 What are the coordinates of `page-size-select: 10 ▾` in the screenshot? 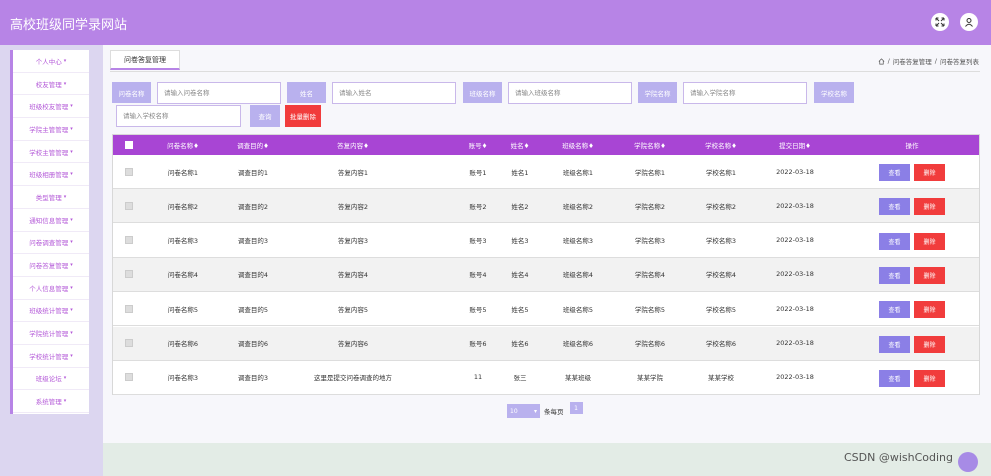 It's located at (523, 411).